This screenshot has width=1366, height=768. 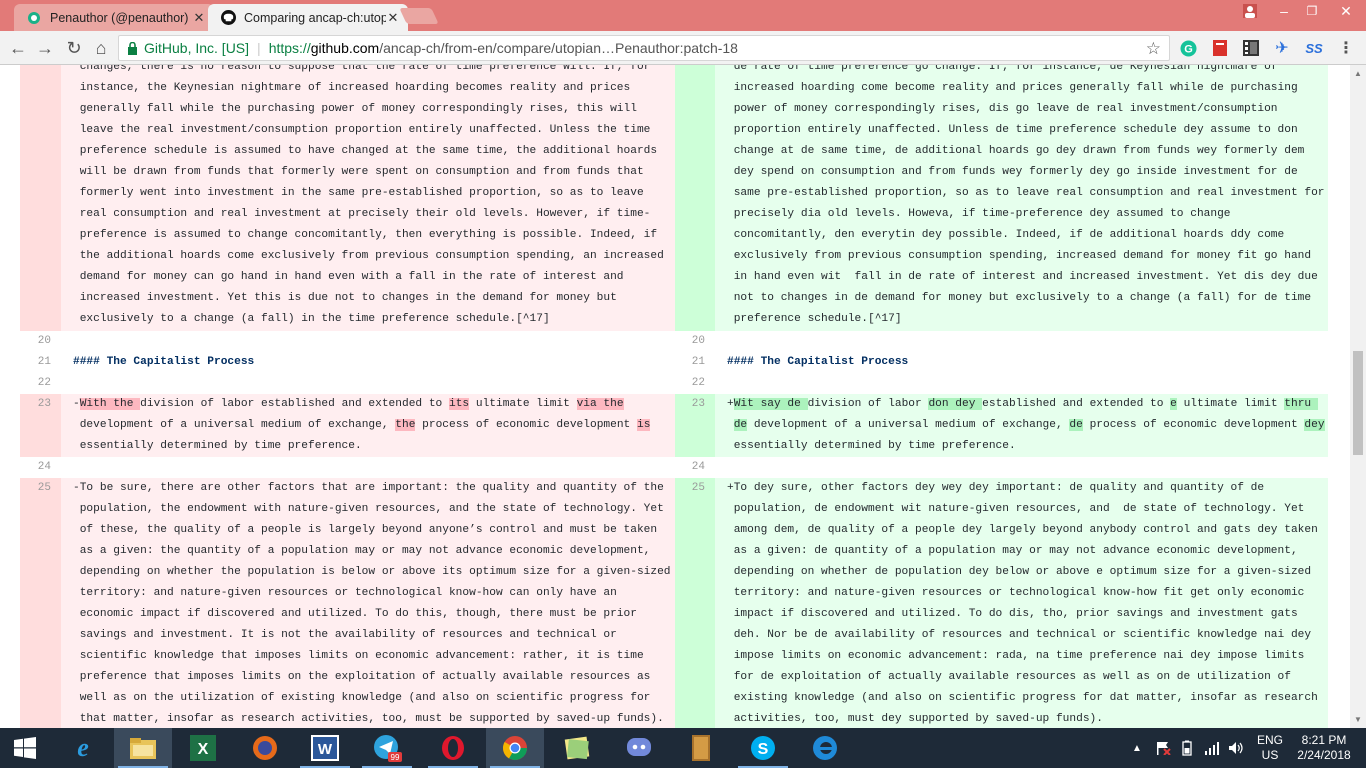 What do you see at coordinates (1358, 719) in the screenshot?
I see `scroll-down-arrow-icon: ▼` at bounding box center [1358, 719].